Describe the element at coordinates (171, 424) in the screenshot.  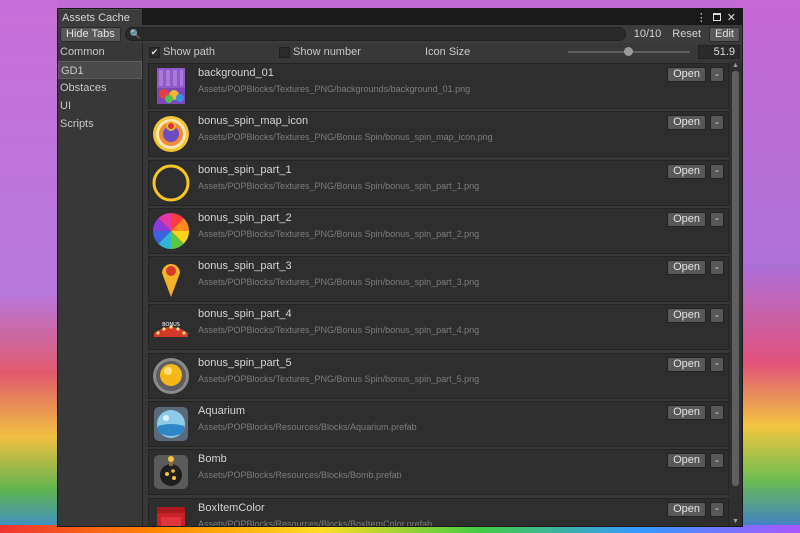
I see `aquarium-icon` at that location.